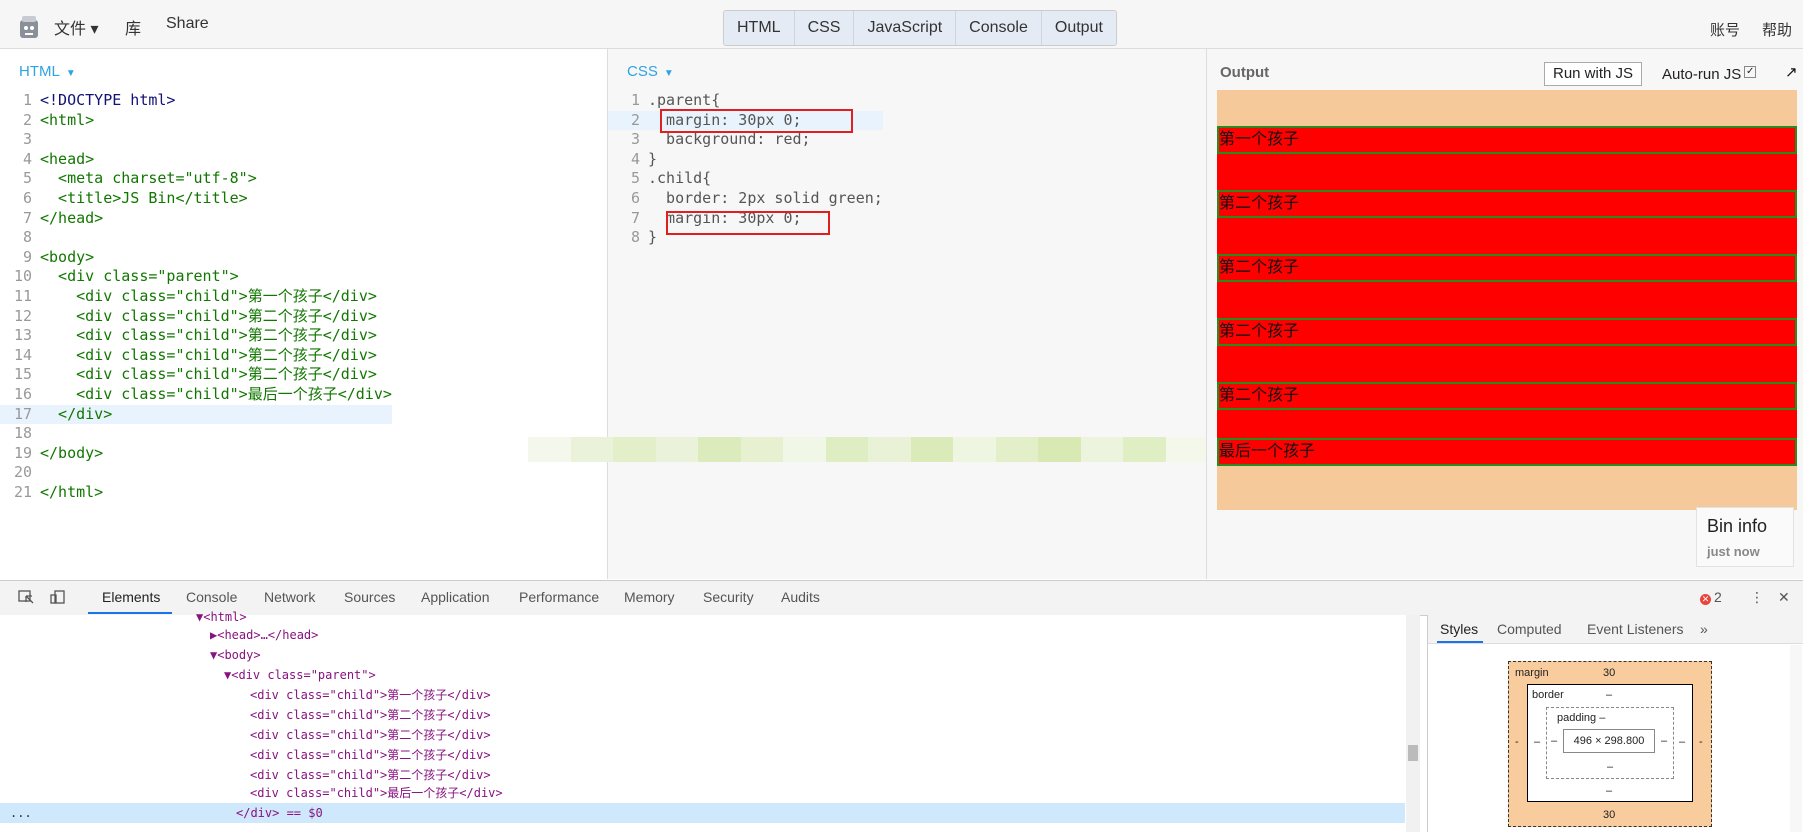 This screenshot has height=832, width=1803. Describe the element at coordinates (455, 597) in the screenshot. I see `devtools-tab-application: Application` at that location.